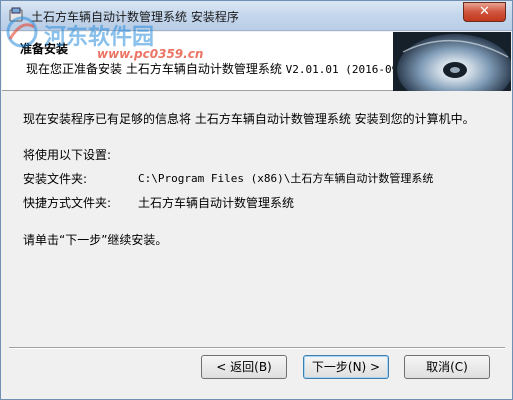  What do you see at coordinates (95, 240) in the screenshot?
I see `instruction-text: 请单击“下一步”继续安装。` at bounding box center [95, 240].